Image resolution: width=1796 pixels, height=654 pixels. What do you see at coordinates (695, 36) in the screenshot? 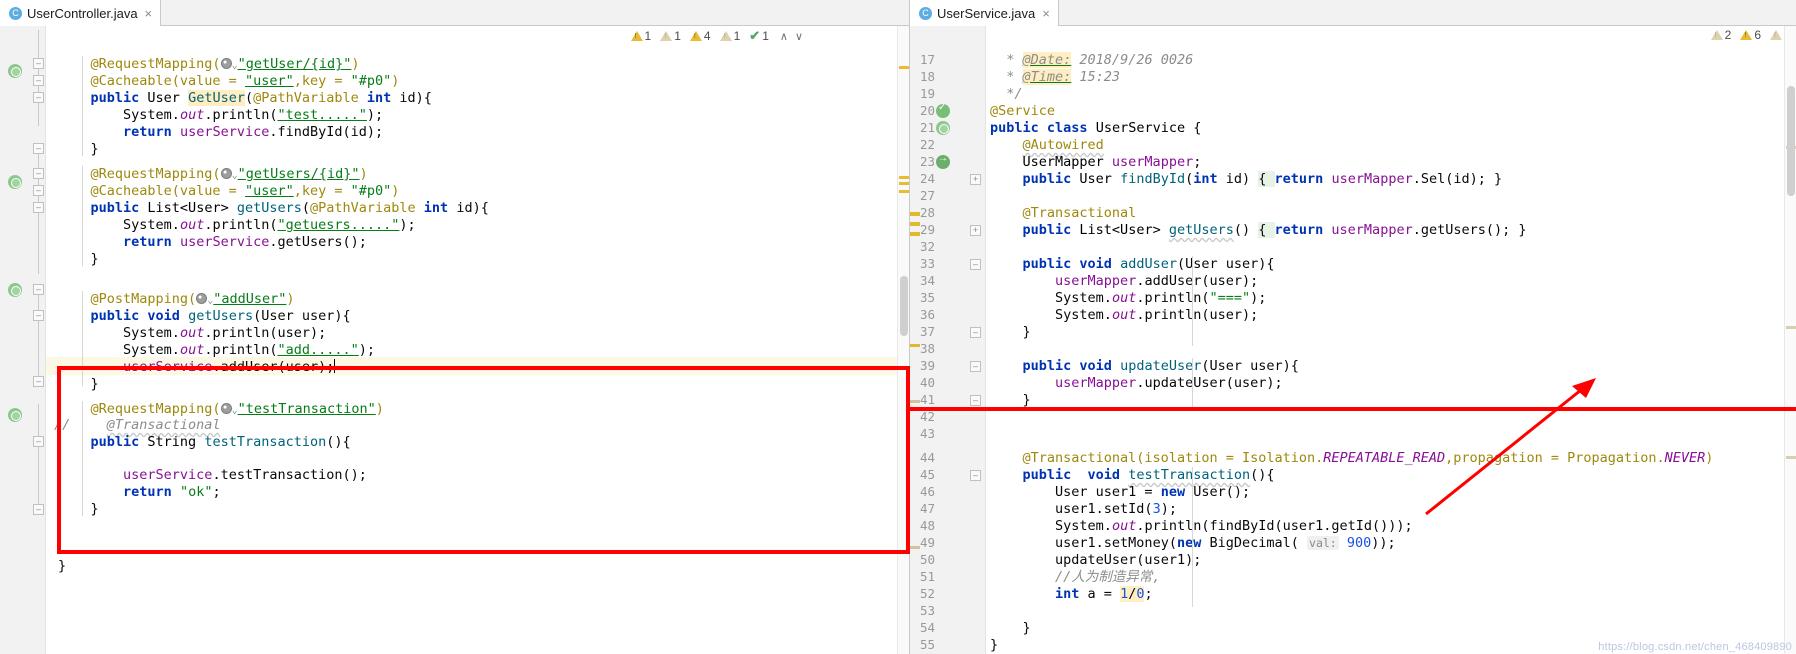
I see `warning-icon` at bounding box center [695, 36].